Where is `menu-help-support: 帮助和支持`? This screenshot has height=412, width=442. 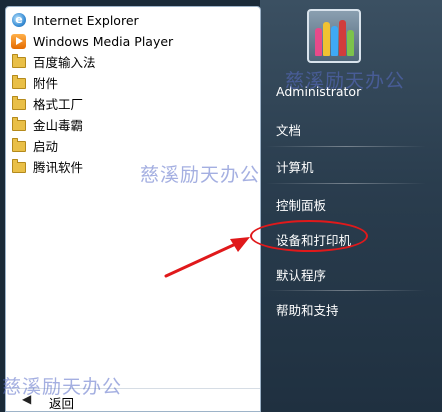 menu-help-support: 帮助和支持 is located at coordinates (307, 309).